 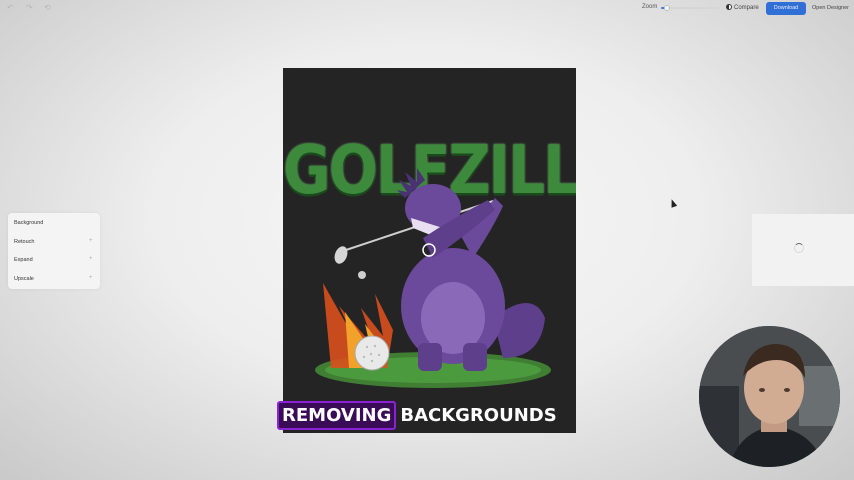 I want to click on redo-icon: ↷, so click(x=30, y=8).